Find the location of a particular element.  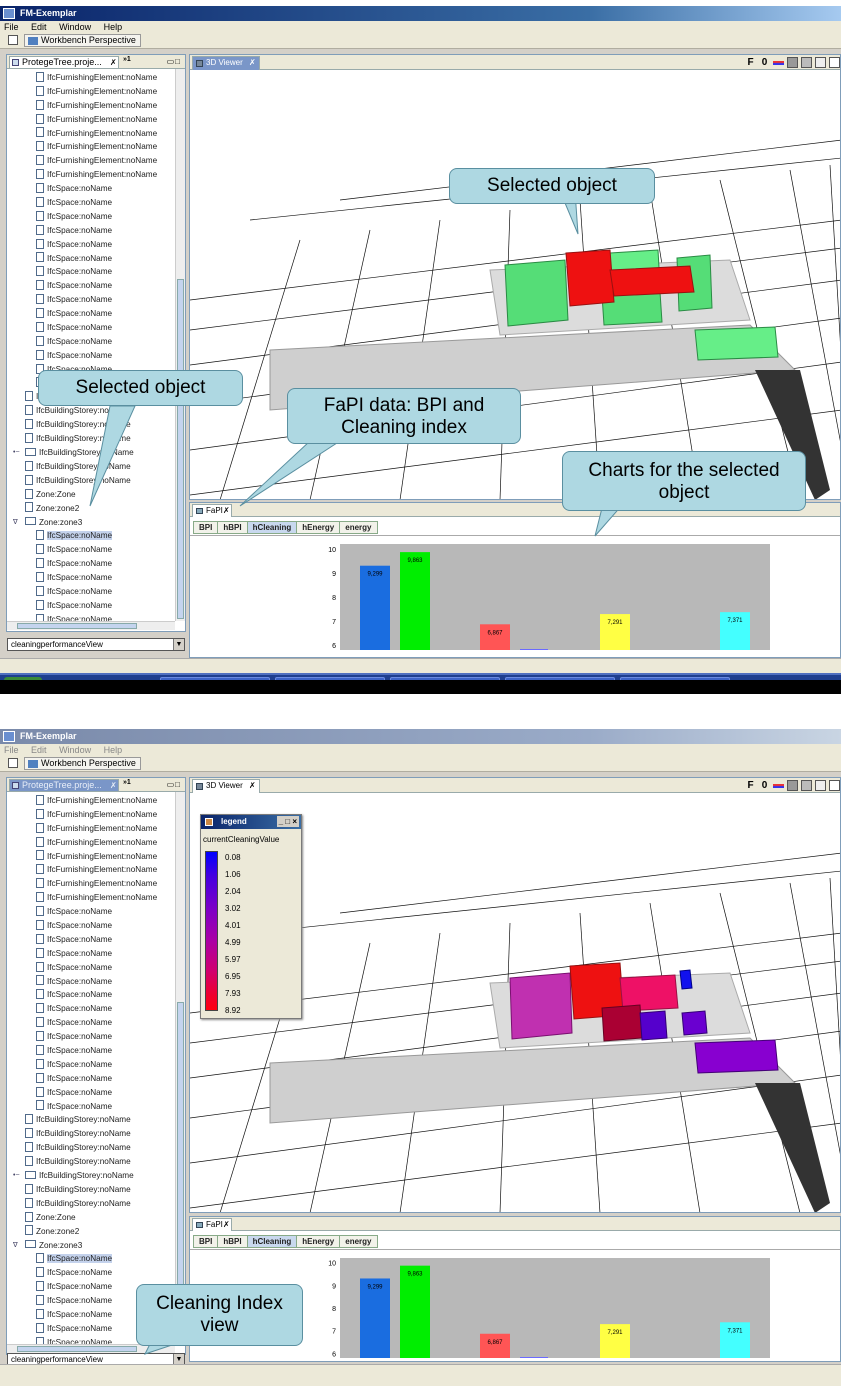

callout-charts: Charts for the selected object is located at coordinates (684, 481).